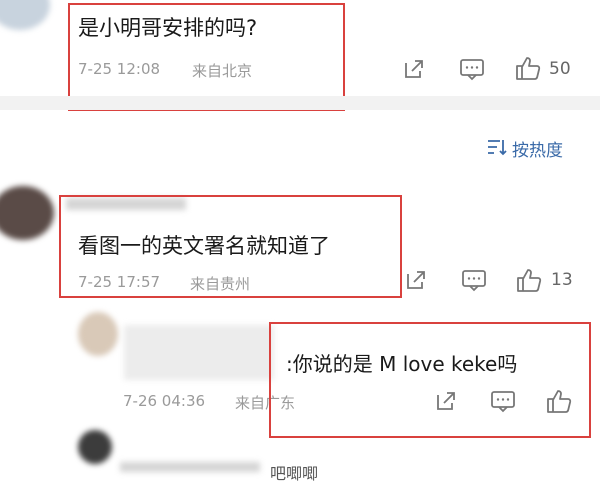 The width and height of the screenshot is (600, 484). I want to click on sort-by-hot: 按热度, so click(537, 148).